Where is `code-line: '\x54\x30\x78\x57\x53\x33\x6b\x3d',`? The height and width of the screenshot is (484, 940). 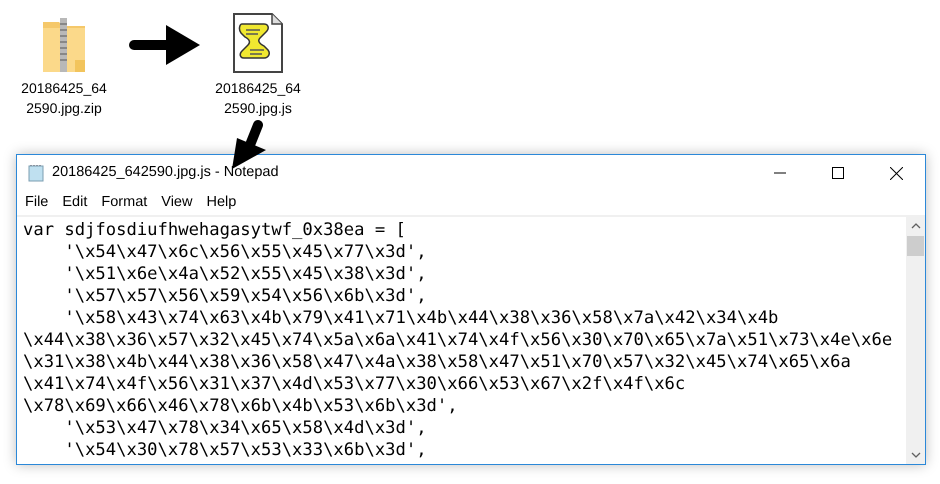
code-line: '\x54\x30\x78\x57\x53\x33\x6b\x3d', is located at coordinates (245, 450).